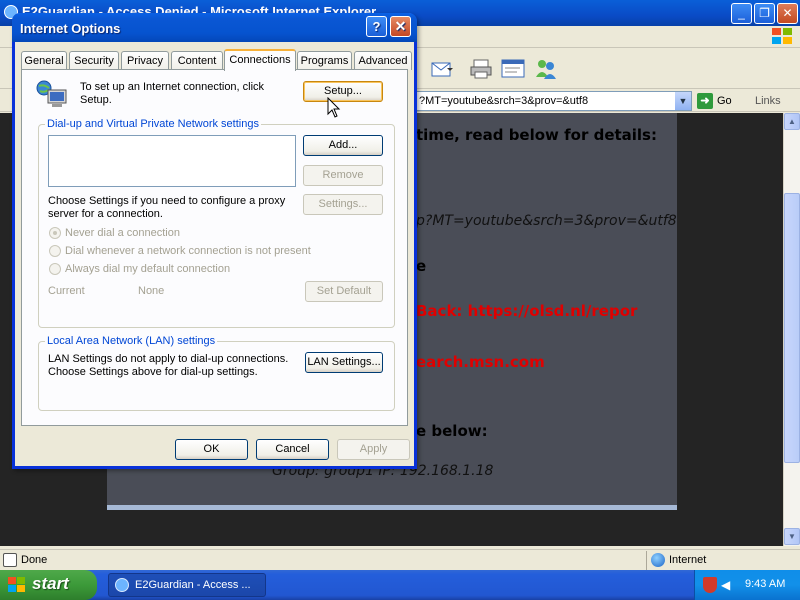 This screenshot has width=800, height=600. Describe the element at coordinates (96, 100) in the screenshot. I see `setup-text-line2: Setup.` at that location.